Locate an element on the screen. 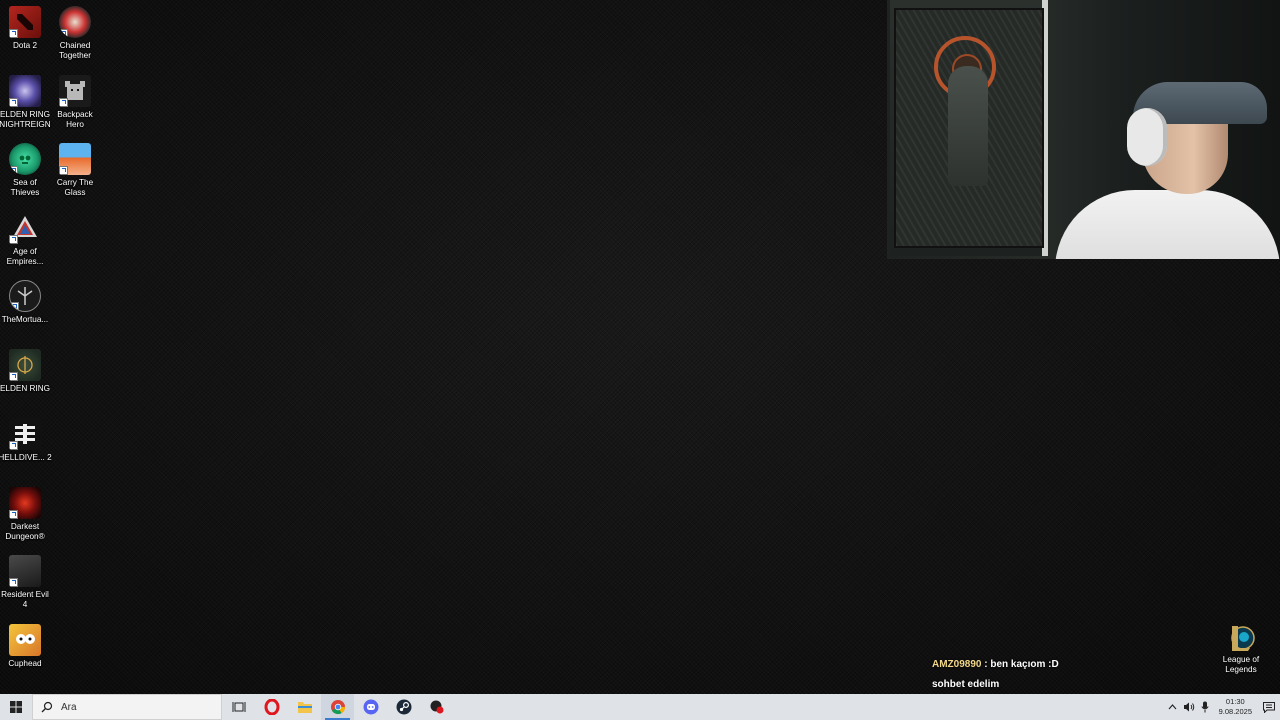 The image size is (1280, 720). taskbar-discord is located at coordinates (370, 707).